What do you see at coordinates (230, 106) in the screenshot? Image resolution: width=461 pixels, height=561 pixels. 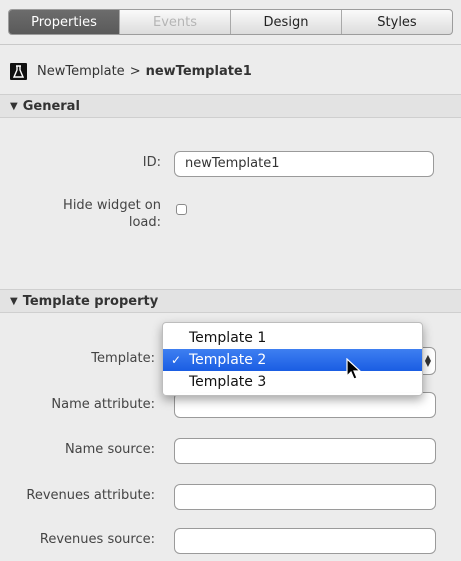 I see `section-general-header: ▼ General` at bounding box center [230, 106].